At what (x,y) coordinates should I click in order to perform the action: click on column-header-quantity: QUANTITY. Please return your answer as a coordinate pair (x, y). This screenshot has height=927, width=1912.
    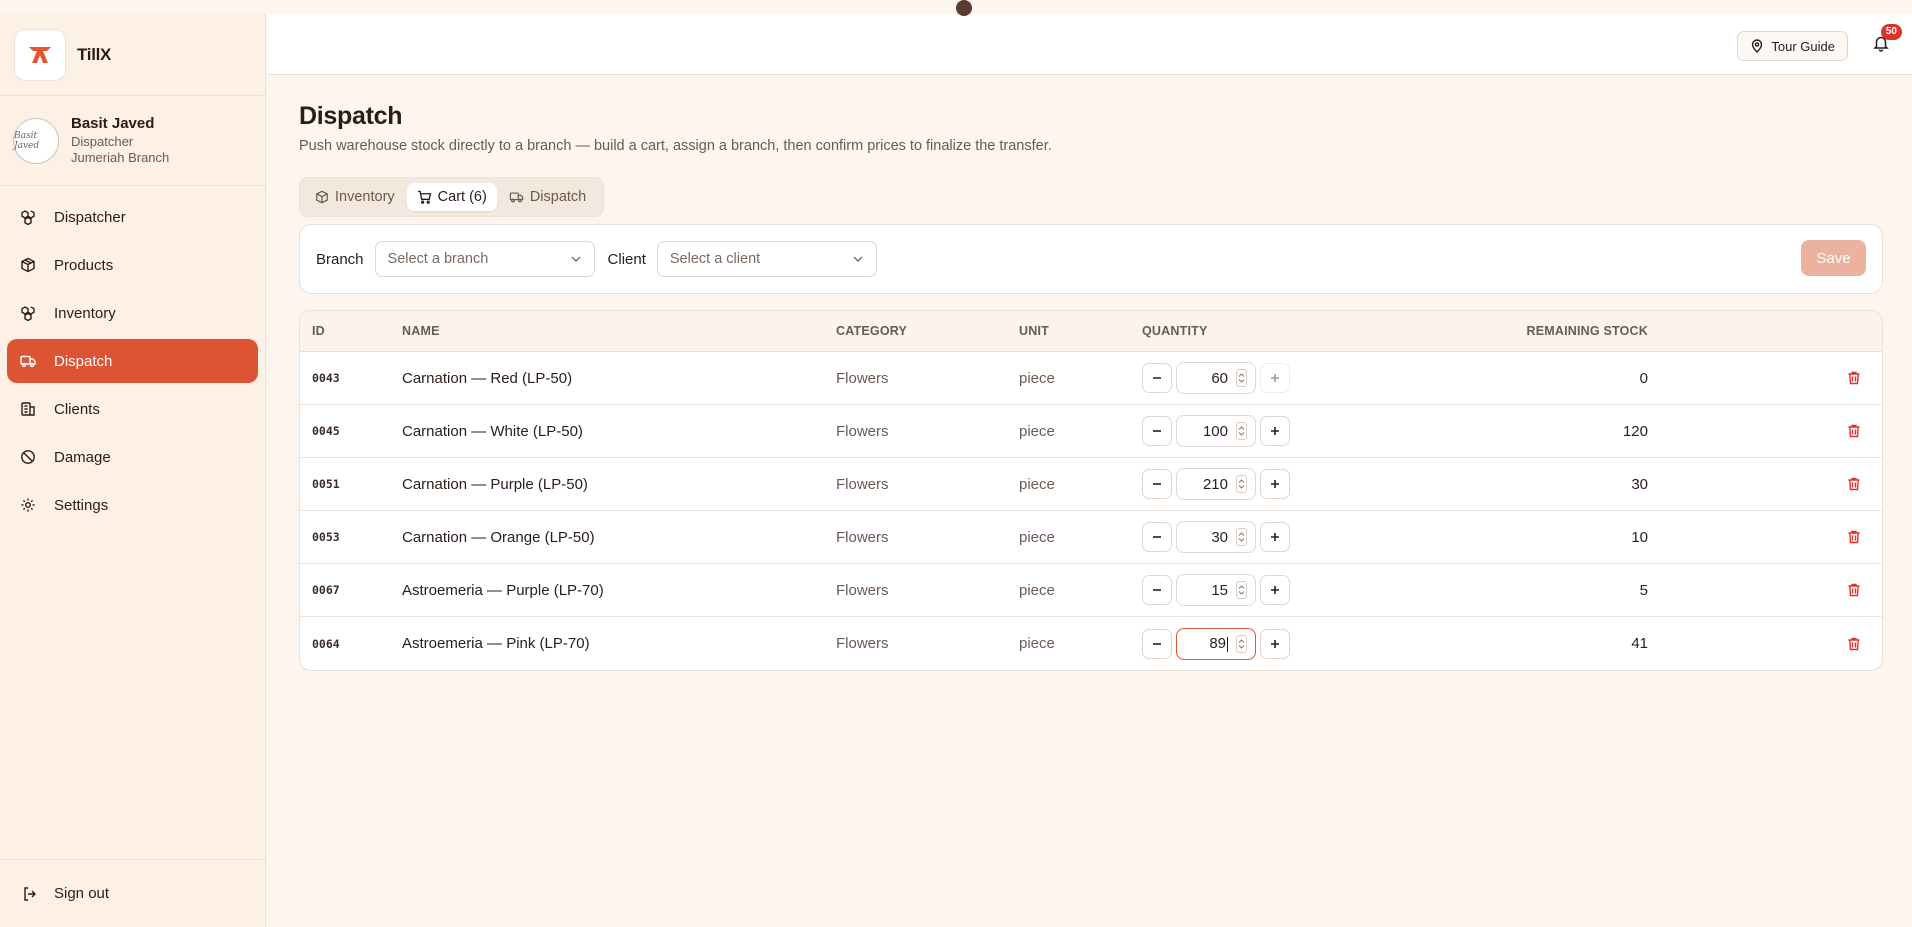
    Looking at the image, I should click on (1292, 331).